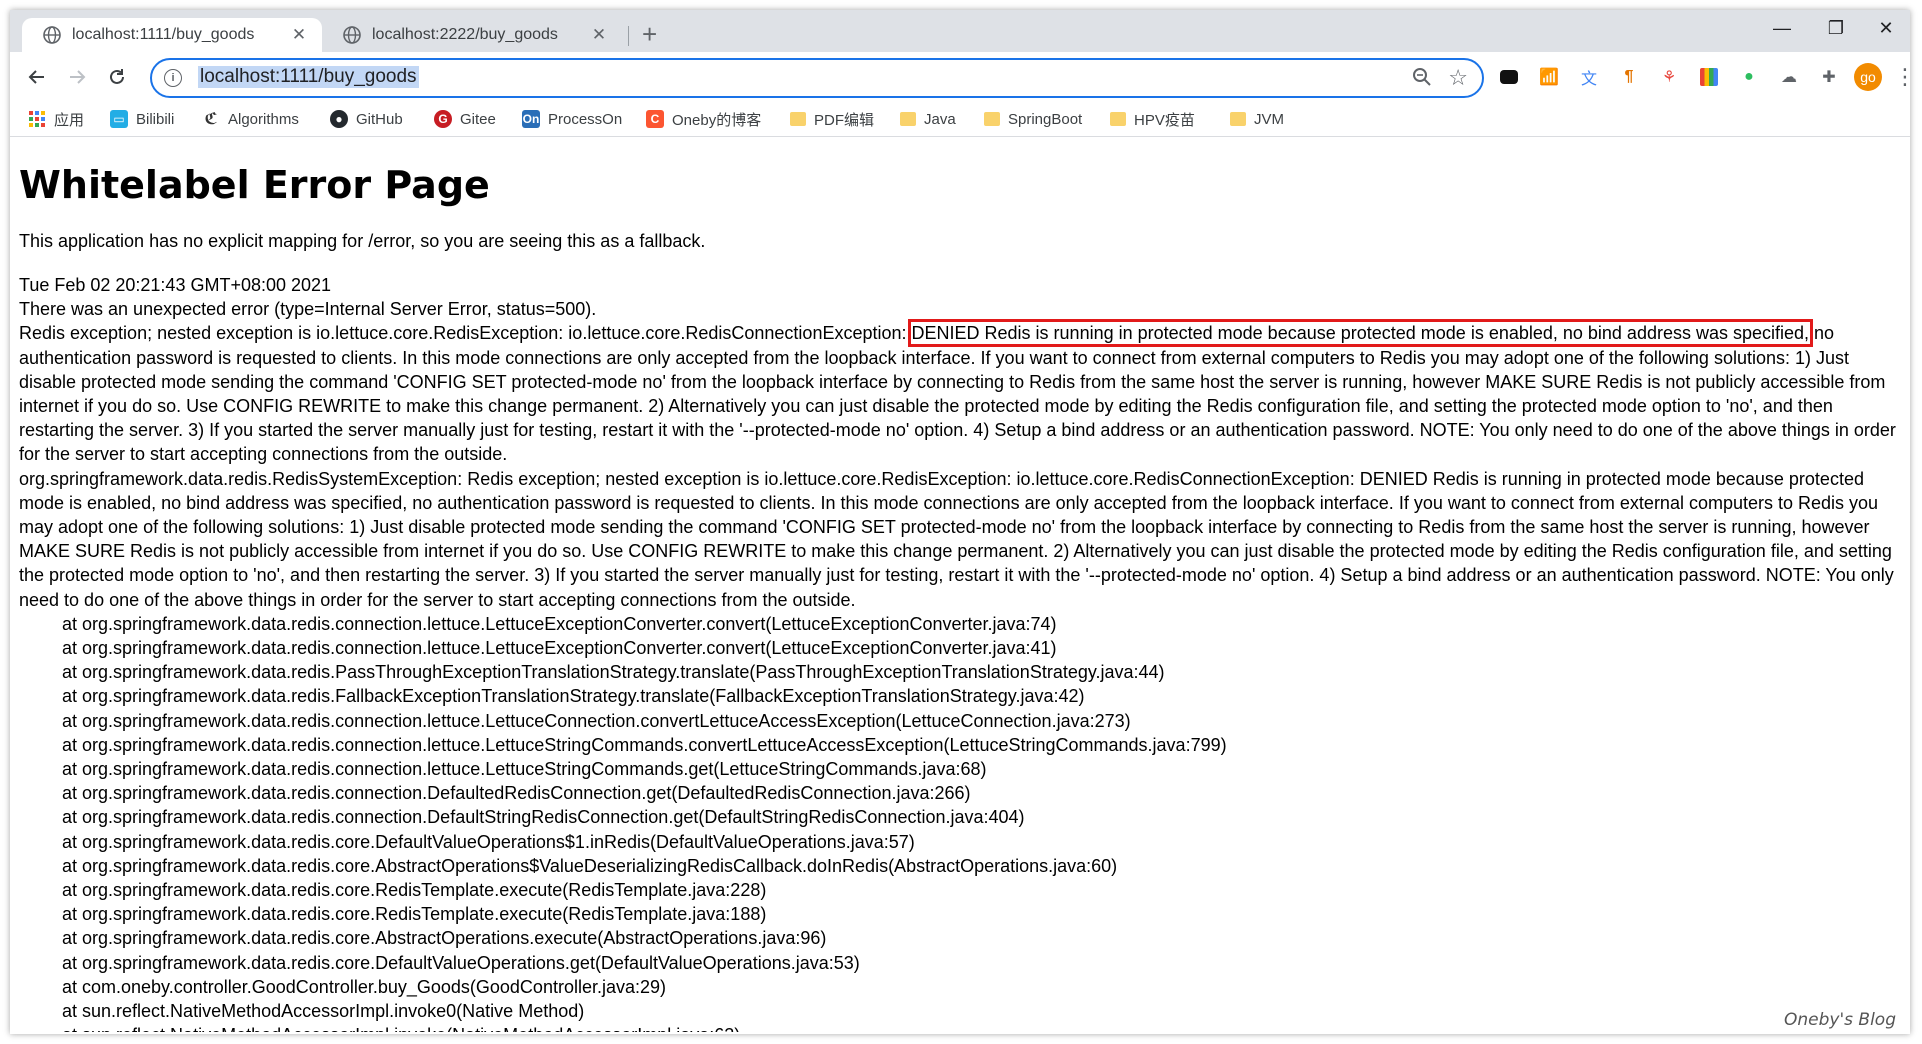 This screenshot has width=1922, height=1044. I want to click on zoom-icon, so click(1422, 77).